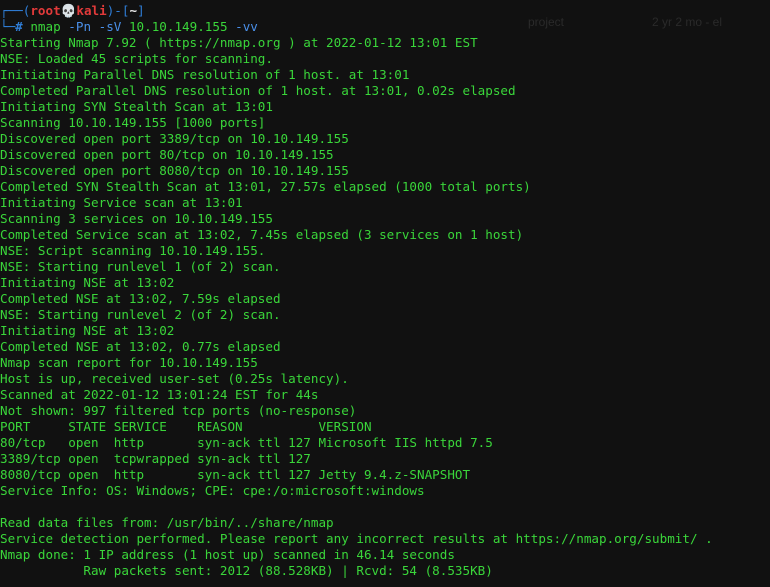  What do you see at coordinates (140, 314) in the screenshot?
I see `output-line: NSE: Starting runlevel 2 (of 2) scan.` at bounding box center [140, 314].